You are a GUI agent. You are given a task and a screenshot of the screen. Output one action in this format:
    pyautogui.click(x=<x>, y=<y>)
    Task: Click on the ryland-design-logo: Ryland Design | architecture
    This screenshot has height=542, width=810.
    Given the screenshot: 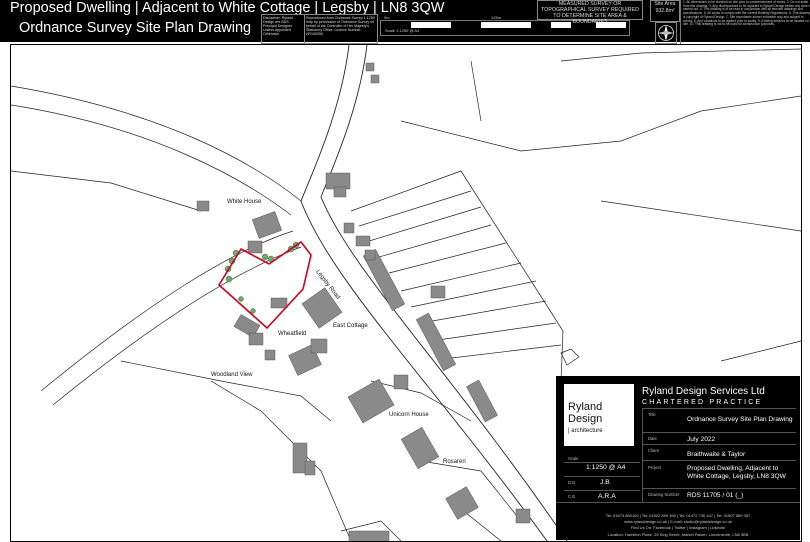 What is the action you would take?
    pyautogui.click(x=599, y=415)
    